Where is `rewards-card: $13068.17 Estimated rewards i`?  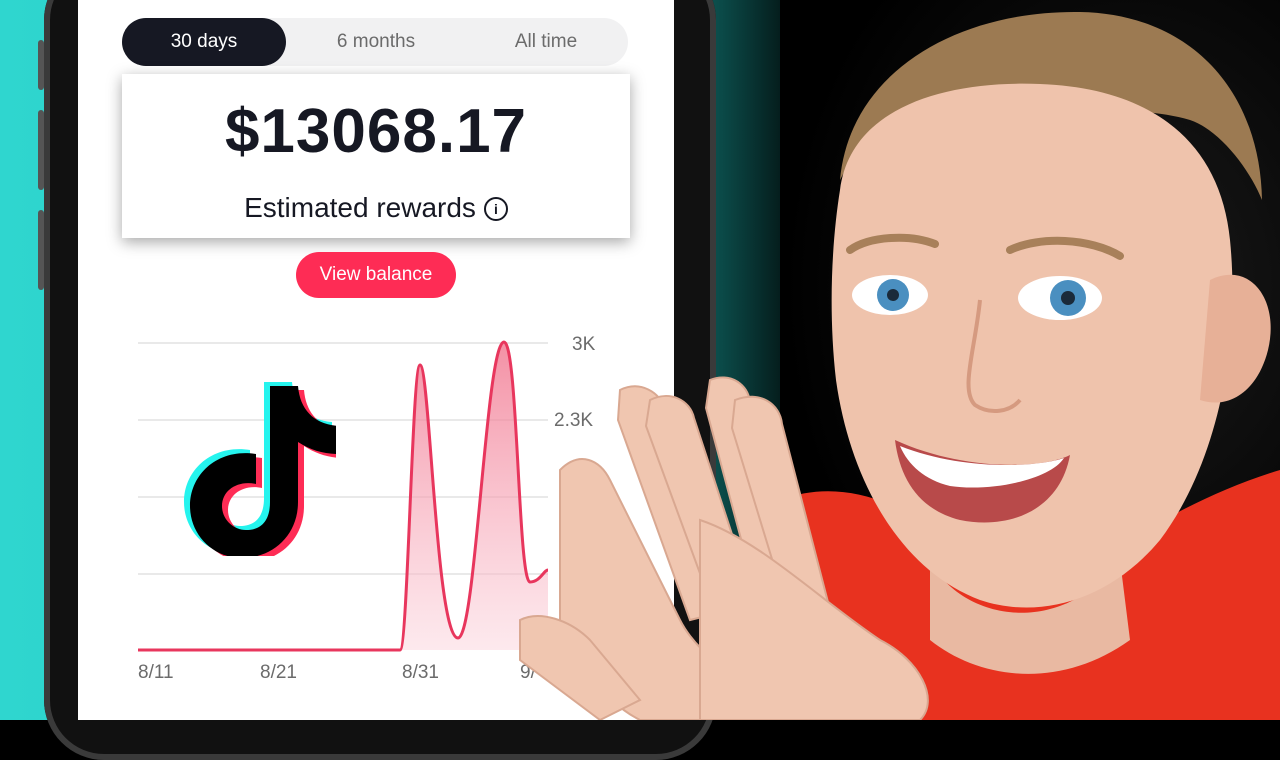 rewards-card: $13068.17 Estimated rewards i is located at coordinates (376, 156).